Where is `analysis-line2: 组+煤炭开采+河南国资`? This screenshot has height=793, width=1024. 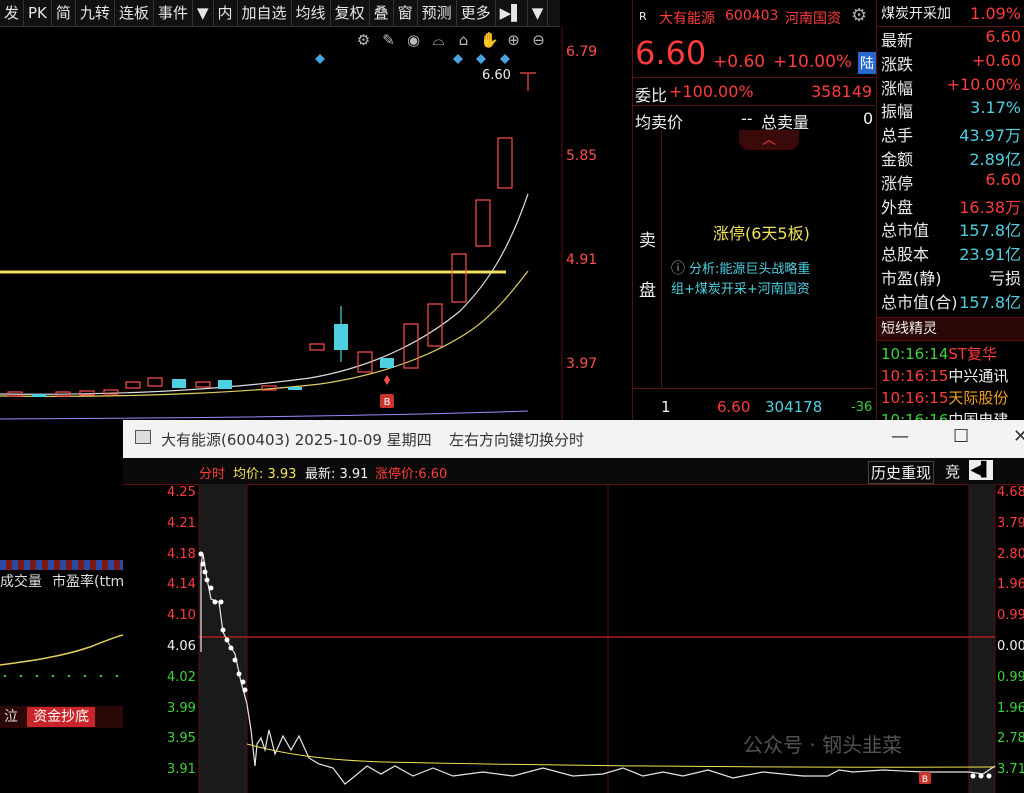 analysis-line2: 组+煤炭开采+河南国资 is located at coordinates (740, 289).